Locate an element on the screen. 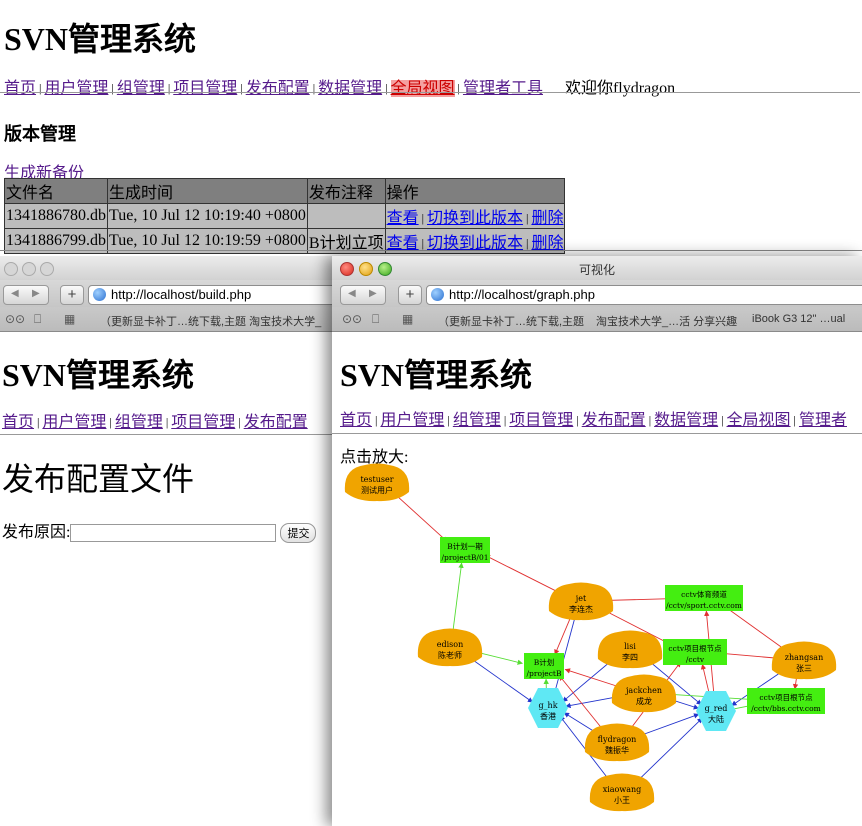 This screenshot has width=862, height=826. node-label: 香港 is located at coordinates (548, 716).